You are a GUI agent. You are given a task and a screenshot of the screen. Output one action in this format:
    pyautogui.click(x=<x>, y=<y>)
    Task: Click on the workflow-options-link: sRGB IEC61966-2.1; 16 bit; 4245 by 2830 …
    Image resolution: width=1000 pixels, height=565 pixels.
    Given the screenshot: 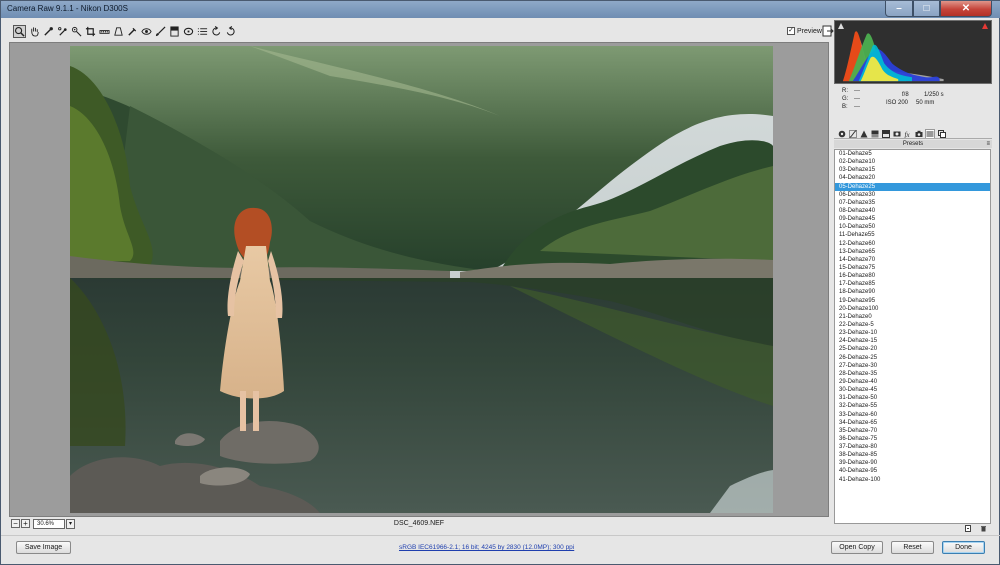 What is the action you would take?
    pyautogui.click(x=486, y=547)
    